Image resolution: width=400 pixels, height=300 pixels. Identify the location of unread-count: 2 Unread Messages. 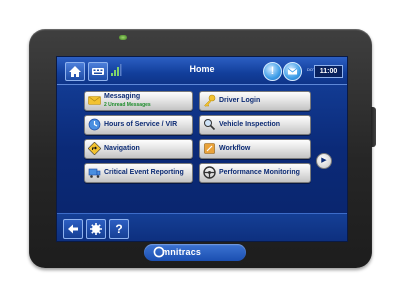
(127, 105).